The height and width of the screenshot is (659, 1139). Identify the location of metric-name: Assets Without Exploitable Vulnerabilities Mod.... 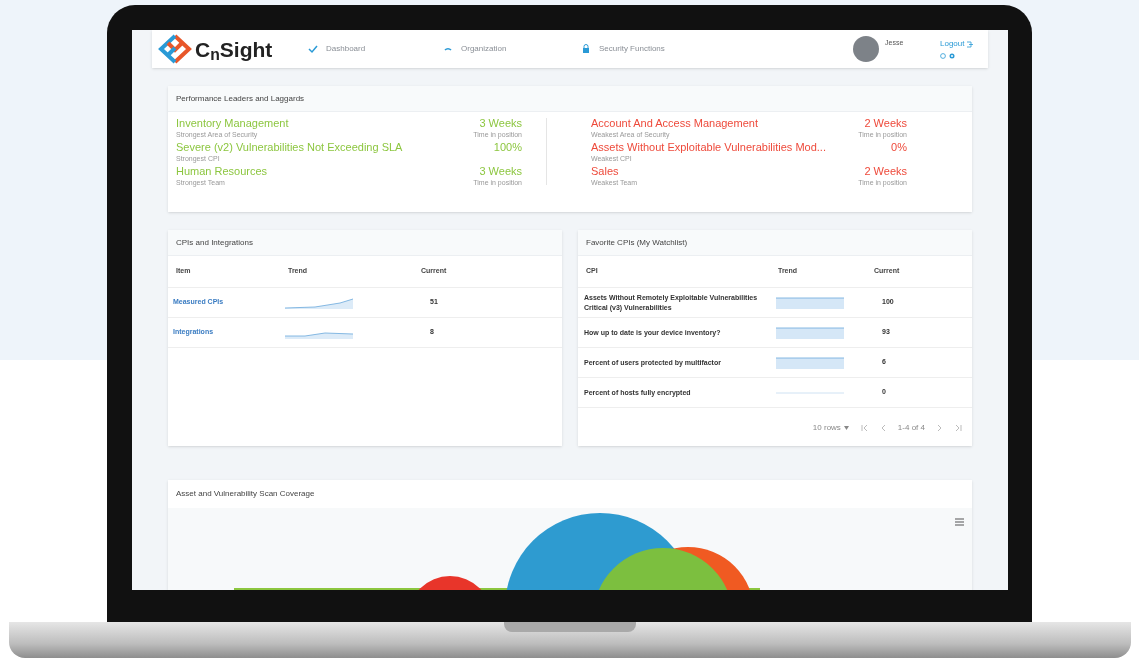
(708, 147).